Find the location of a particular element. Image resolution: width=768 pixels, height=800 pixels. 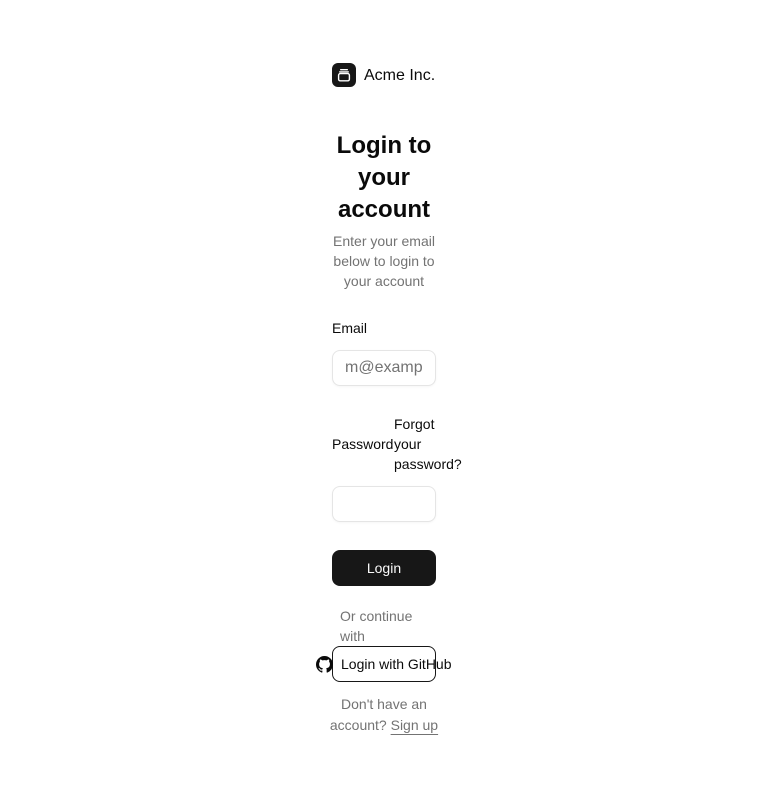

divider-text: Or continue with is located at coordinates (376, 626).